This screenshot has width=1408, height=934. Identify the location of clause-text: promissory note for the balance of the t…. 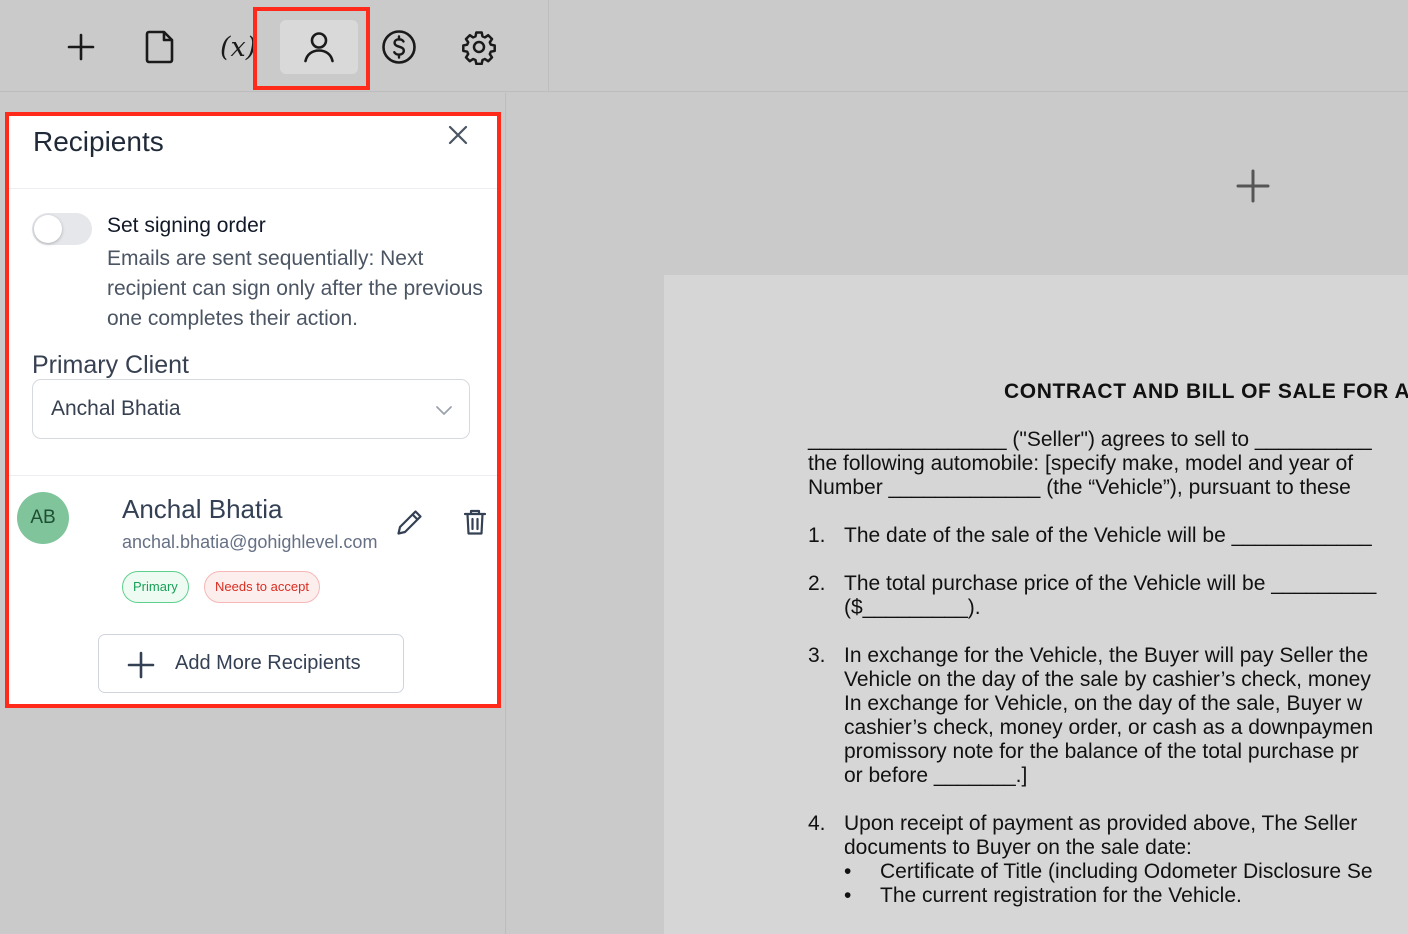
(1101, 751).